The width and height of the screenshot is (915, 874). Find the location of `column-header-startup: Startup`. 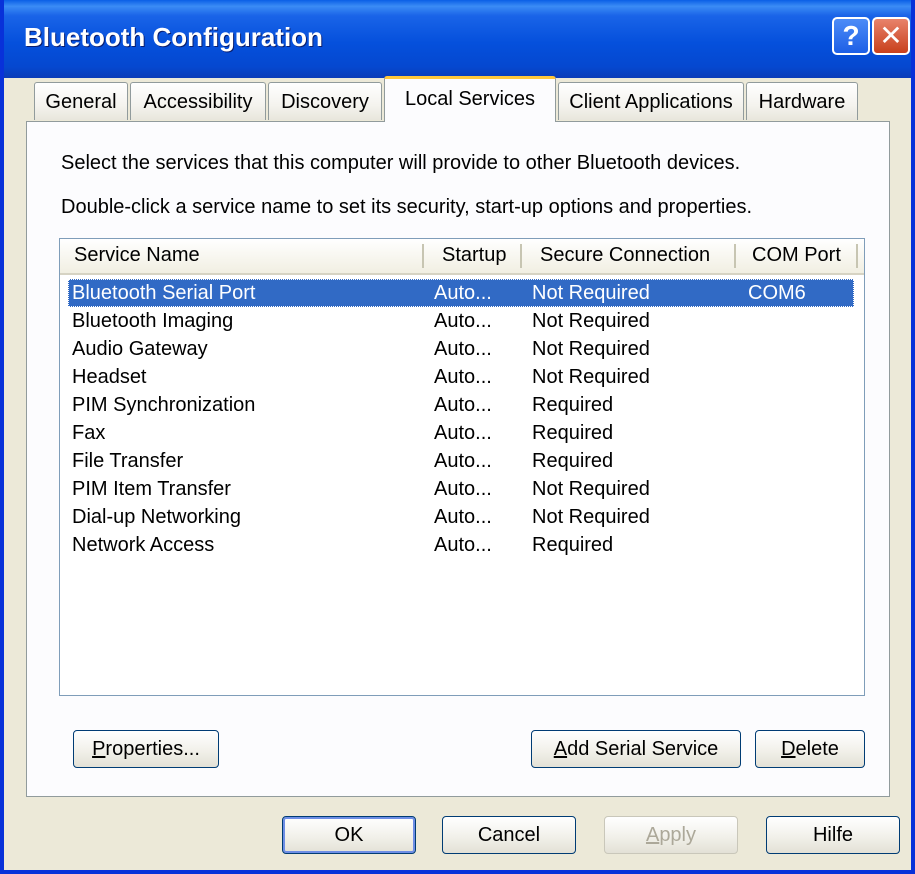

column-header-startup: Startup is located at coordinates (474, 255).